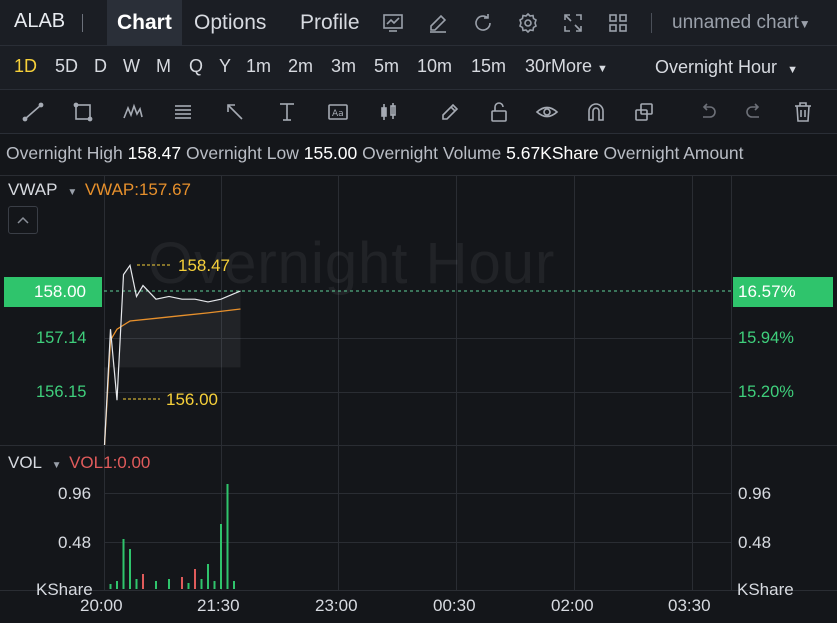 The height and width of the screenshot is (623, 837). What do you see at coordinates (131, 66) in the screenshot?
I see `interval-w: W` at bounding box center [131, 66].